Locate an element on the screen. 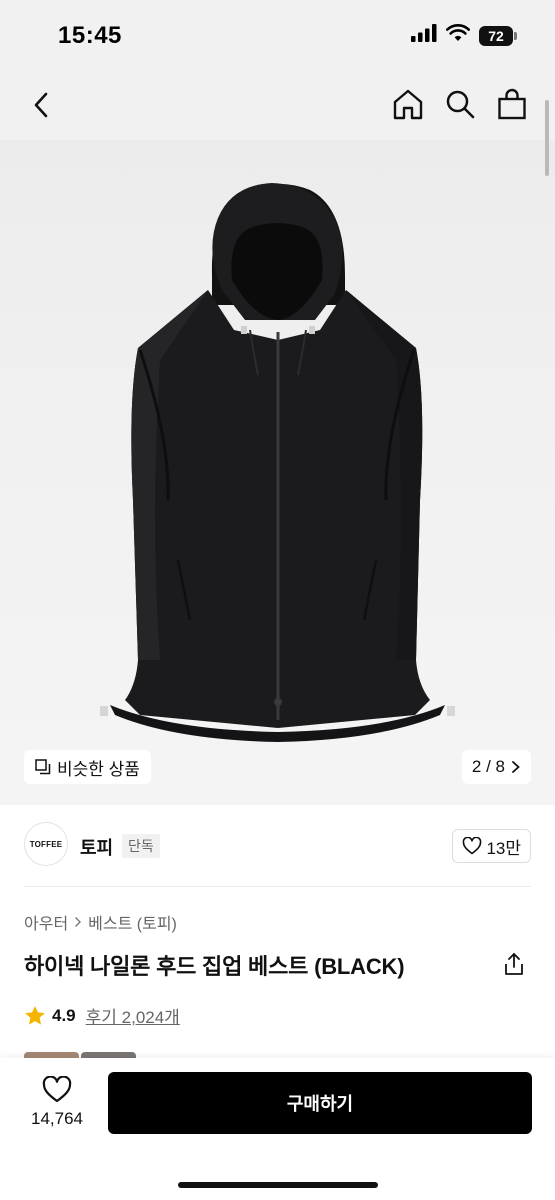  cart-button is located at coordinates (512, 104).